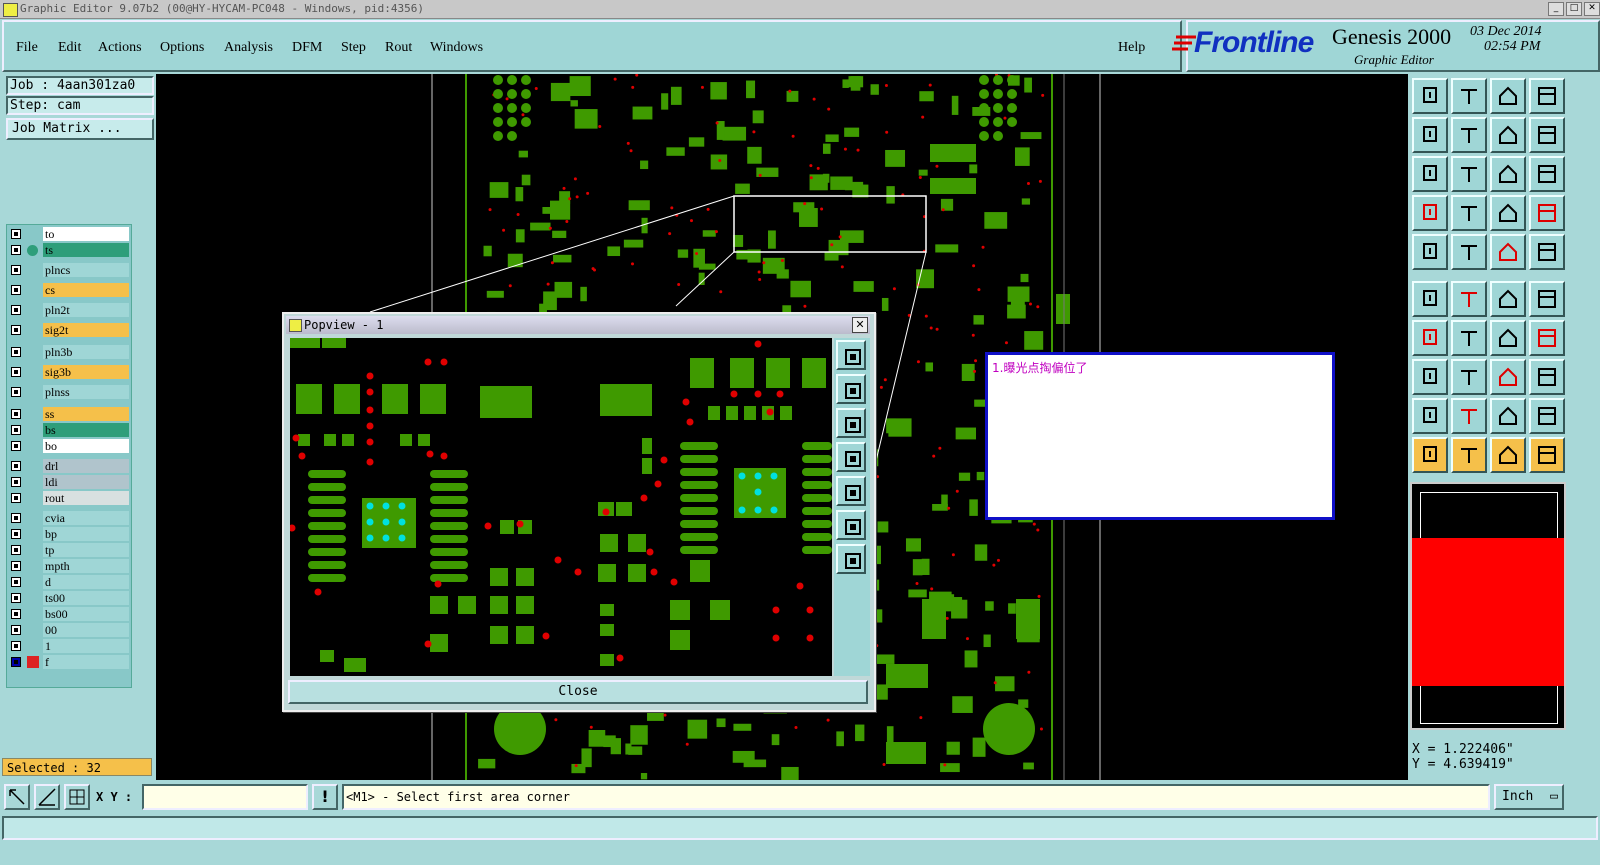  What do you see at coordinates (69, 250) in the screenshot?
I see `layer-row-ts: ts` at bounding box center [69, 250].